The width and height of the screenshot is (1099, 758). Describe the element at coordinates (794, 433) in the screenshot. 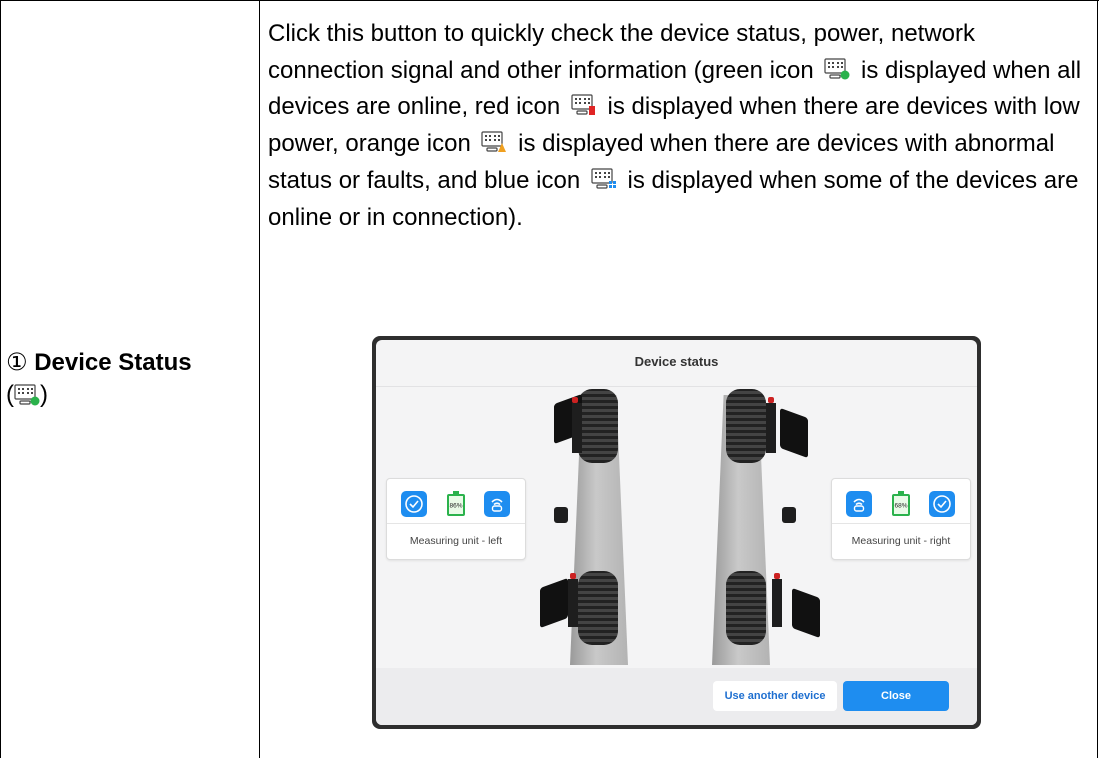

I see `sensor-panel-front-right` at that location.